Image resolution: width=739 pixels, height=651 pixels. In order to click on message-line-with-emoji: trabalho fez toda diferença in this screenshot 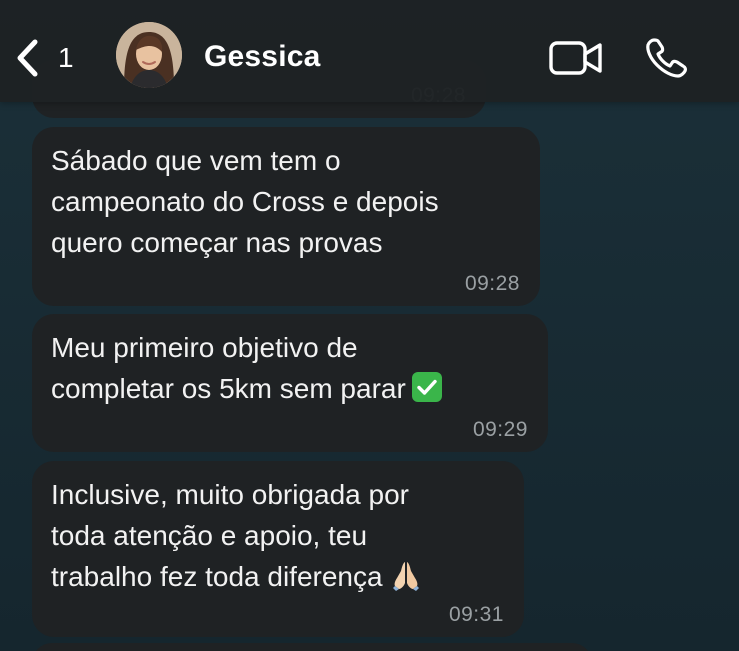, I will do `click(237, 576)`.